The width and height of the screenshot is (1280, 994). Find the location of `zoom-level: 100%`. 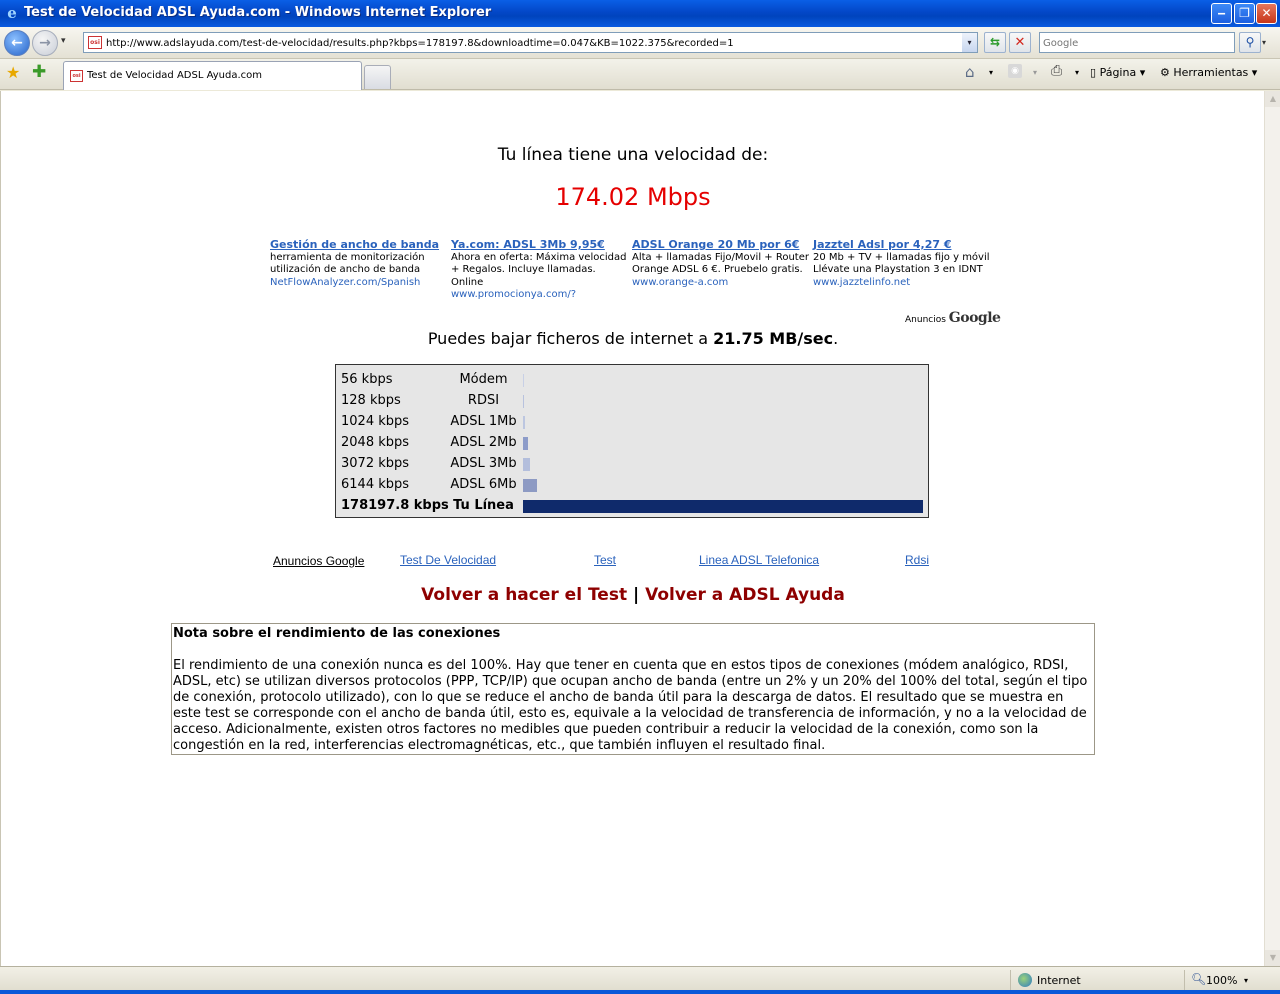

zoom-level: 100% is located at coordinates (1221, 980).